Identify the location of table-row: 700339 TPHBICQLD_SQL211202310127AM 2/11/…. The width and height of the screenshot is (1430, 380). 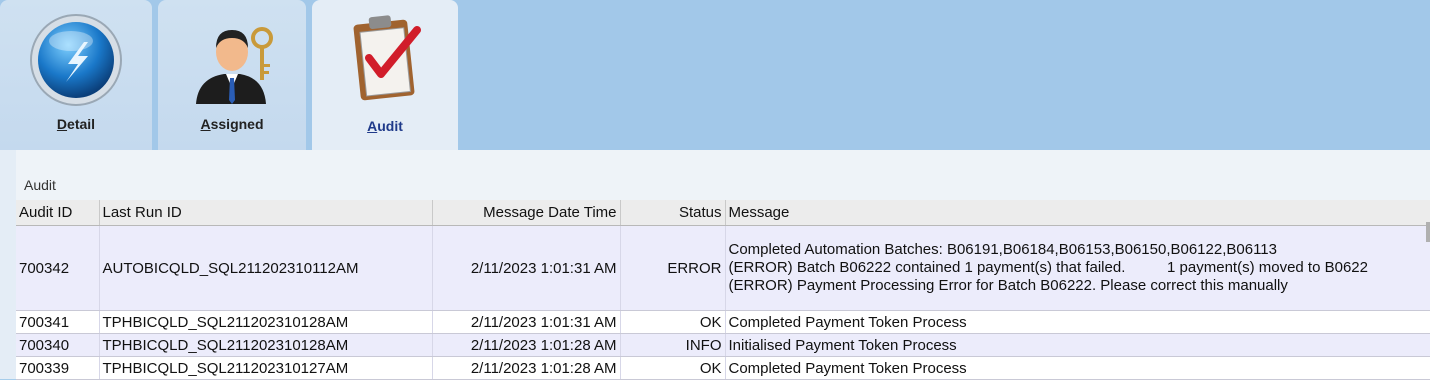
(723, 368).